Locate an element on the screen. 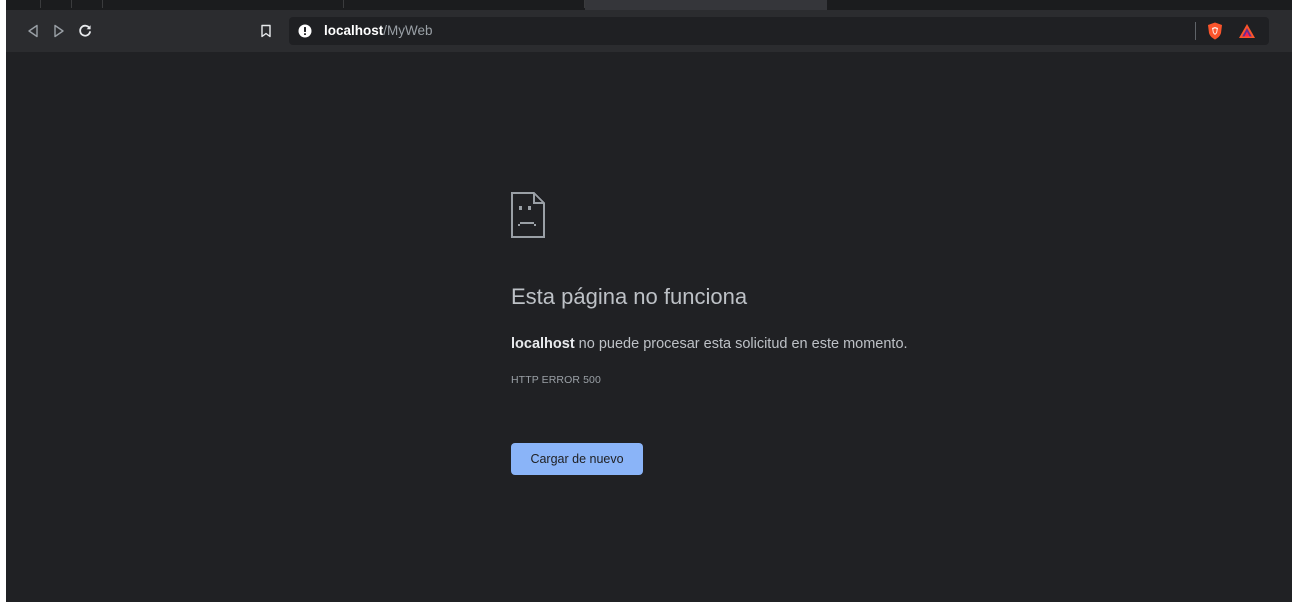 Image resolution: width=1292 pixels, height=602 pixels. forward-button is located at coordinates (59, 31).